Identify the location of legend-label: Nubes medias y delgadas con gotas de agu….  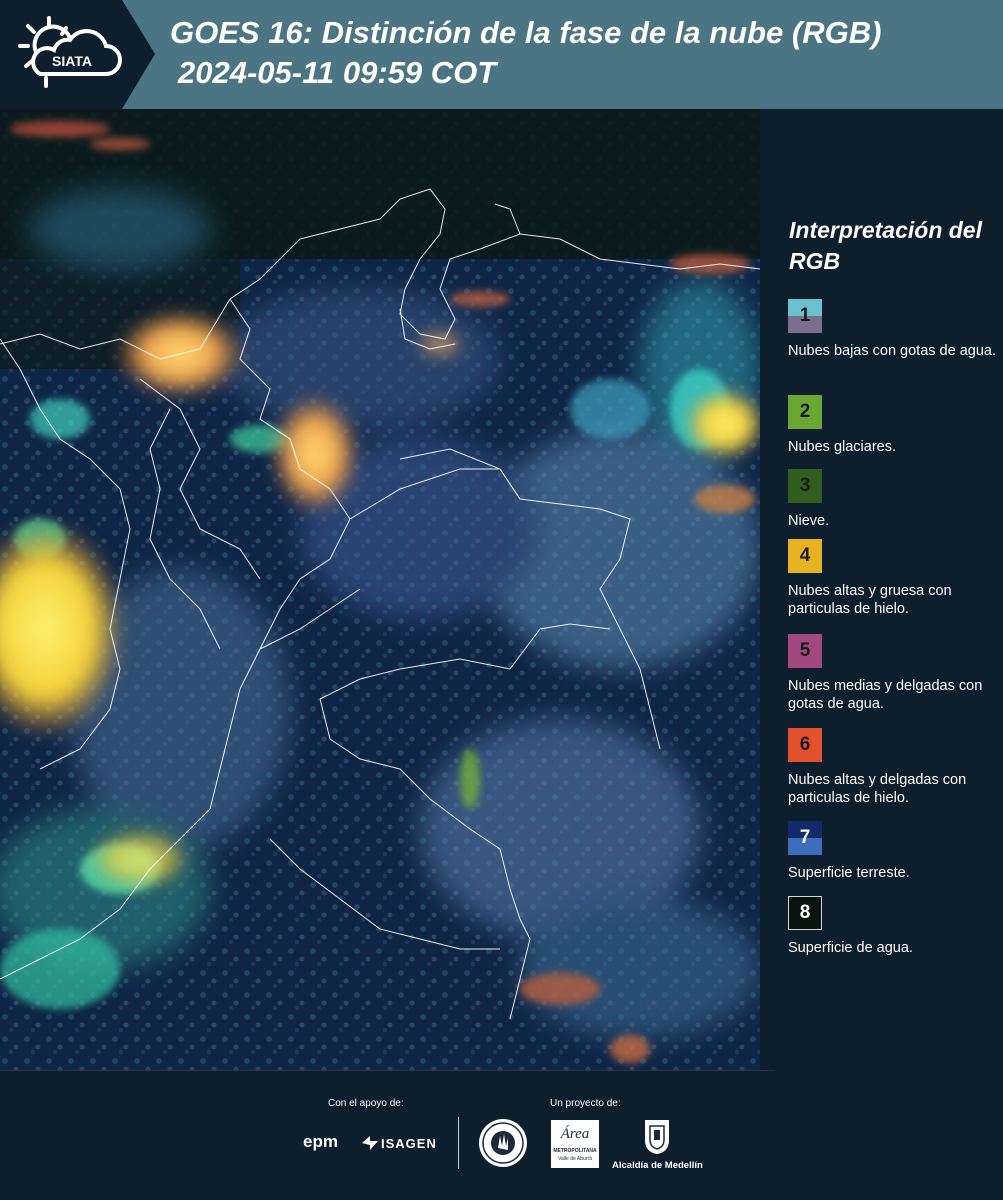
(885, 695).